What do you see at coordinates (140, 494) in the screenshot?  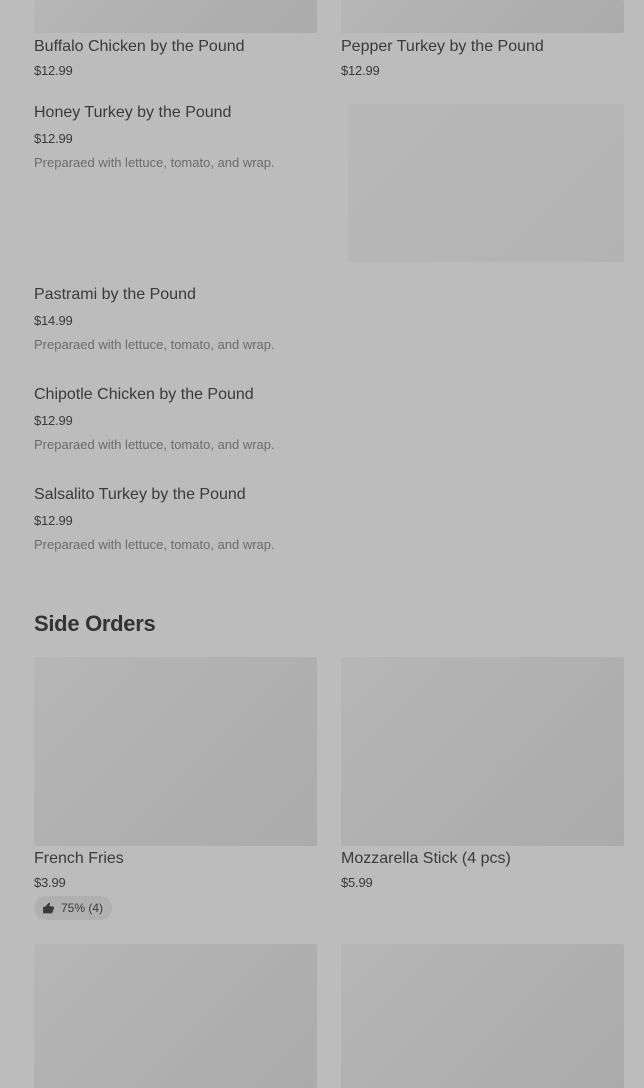 I see `item-name: Salsalito Turkey by the Pound` at bounding box center [140, 494].